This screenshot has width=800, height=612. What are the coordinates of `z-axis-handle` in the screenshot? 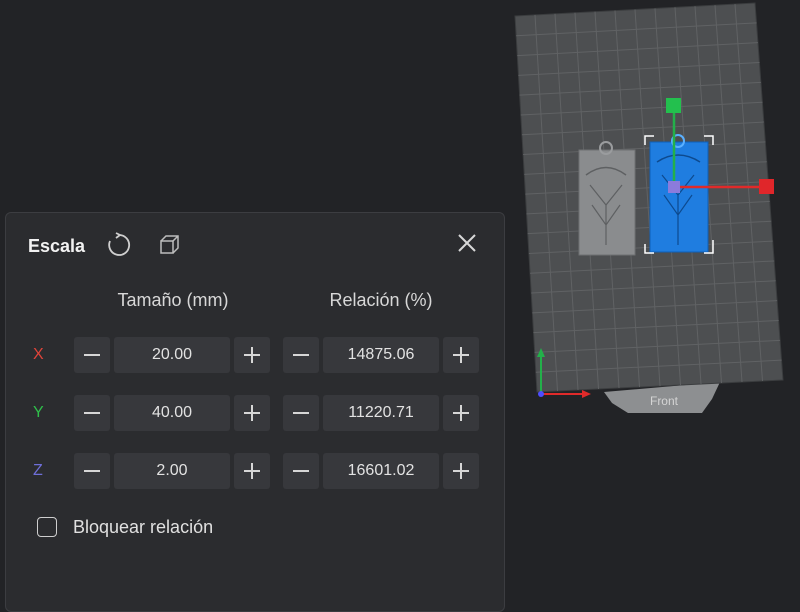 It's located at (674, 187).